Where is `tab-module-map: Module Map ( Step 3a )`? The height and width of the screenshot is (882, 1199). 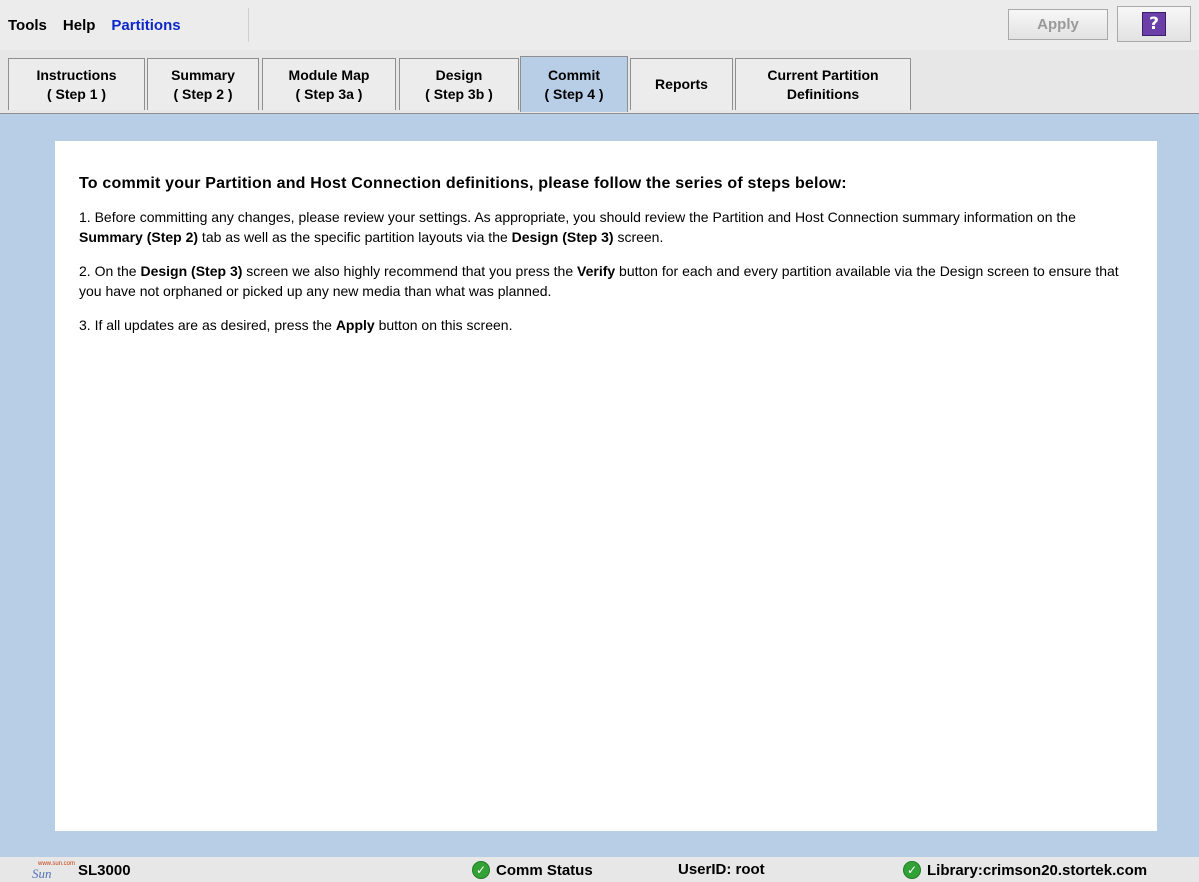
tab-module-map: Module Map ( Step 3a ) is located at coordinates (329, 84).